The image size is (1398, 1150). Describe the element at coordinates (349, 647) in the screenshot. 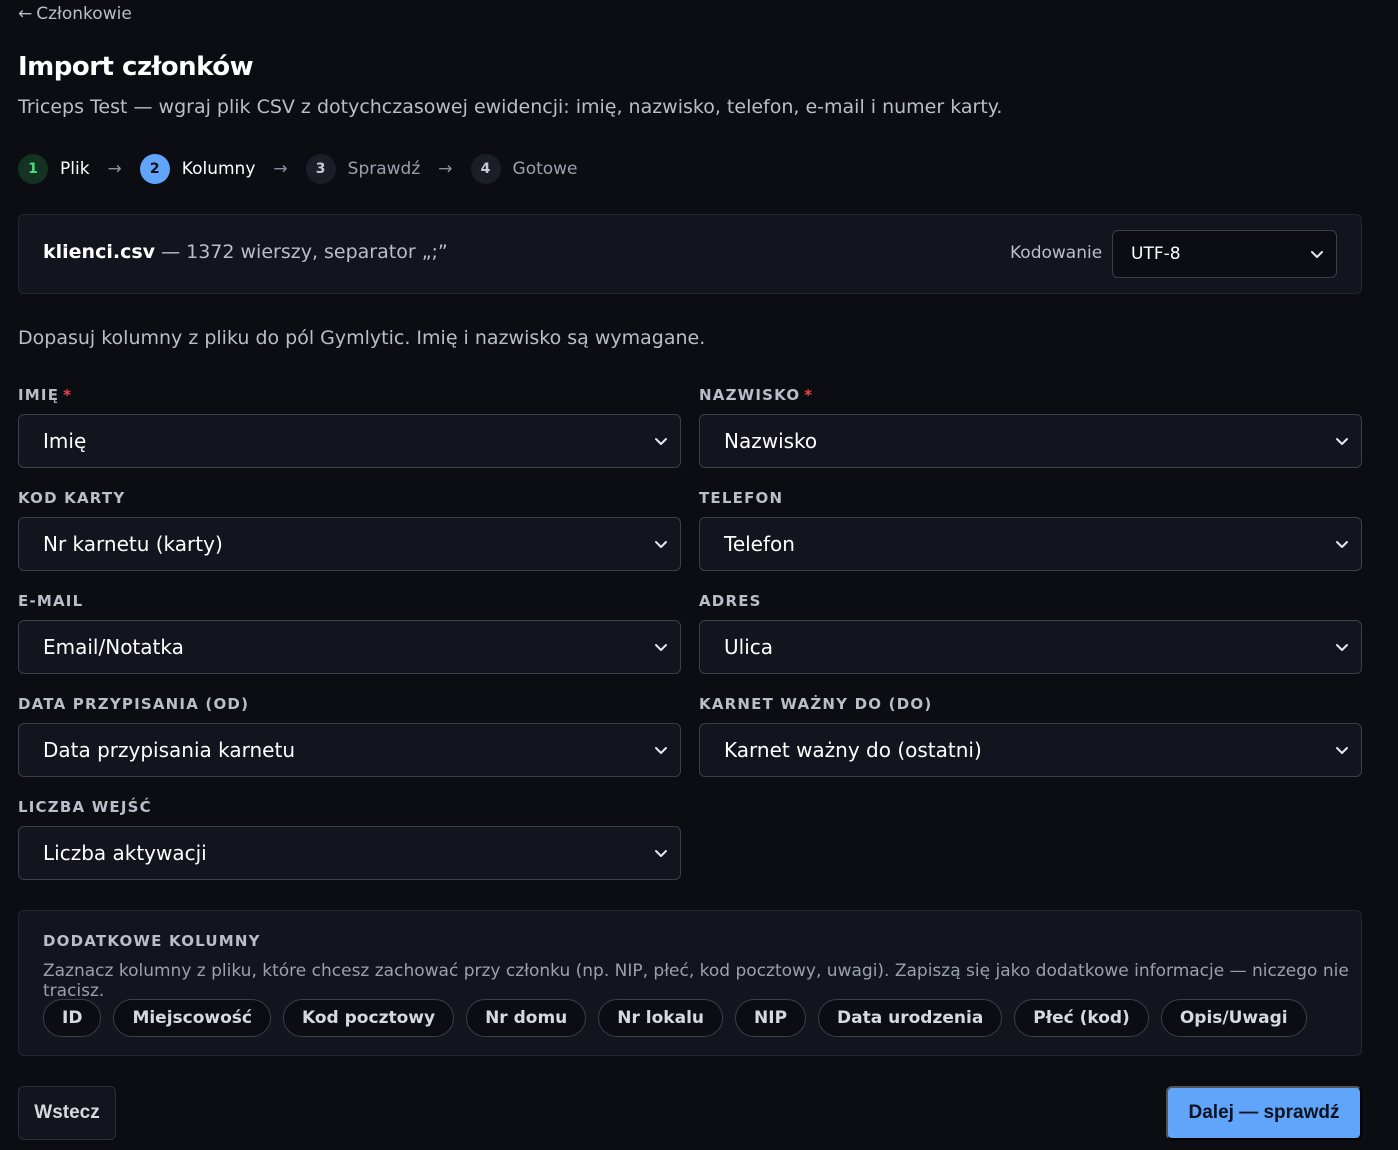

I see `email-select: Email/Notatka` at that location.